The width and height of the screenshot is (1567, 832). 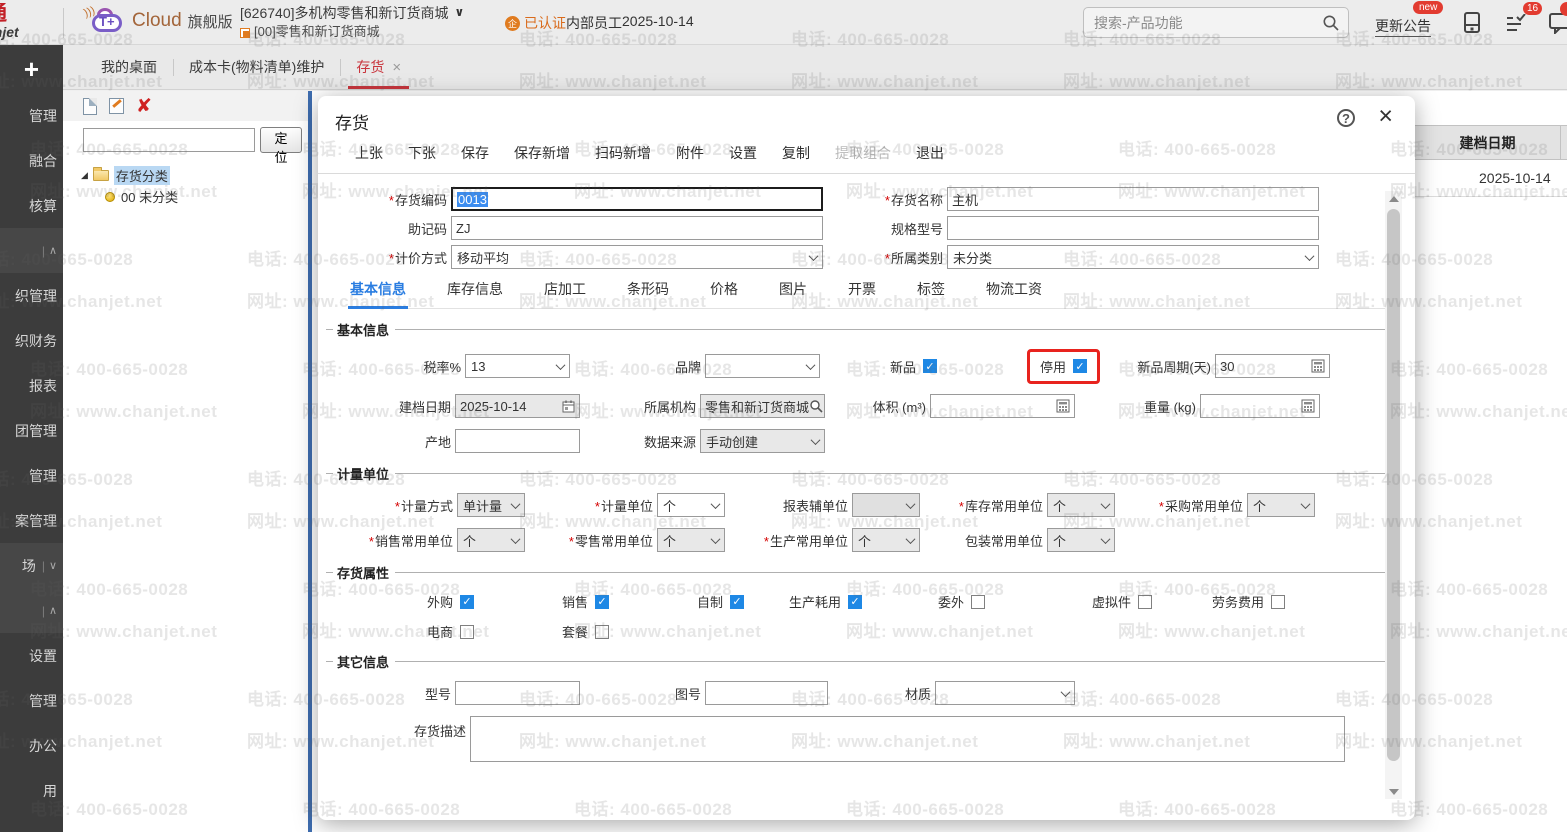 I want to click on chevron-down-icon: ∨, so click(x=460, y=12).